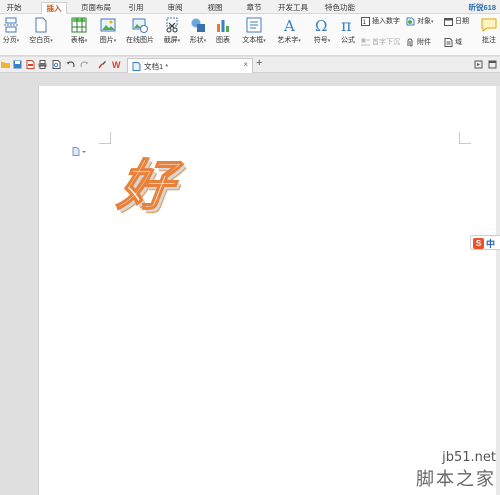  What do you see at coordinates (156, 66) in the screenshot?
I see `document-tab-title: 文档1 *` at bounding box center [156, 66].